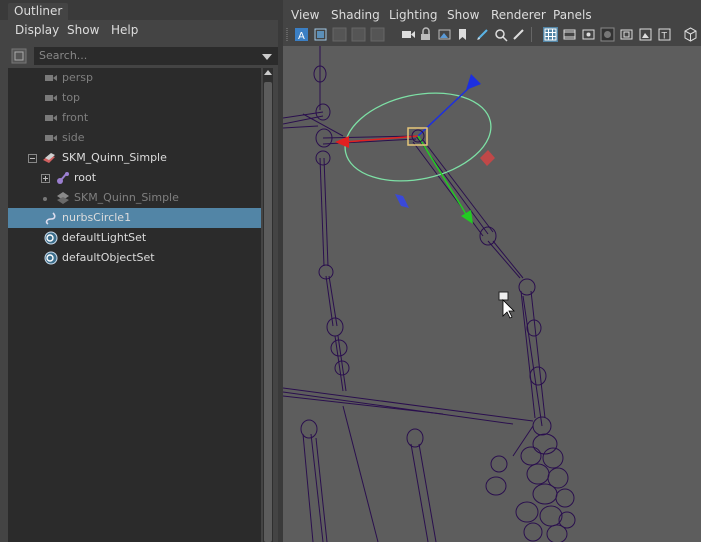 Image resolution: width=701 pixels, height=542 pixels. I want to click on outliner-tab: Outliner, so click(38, 11).